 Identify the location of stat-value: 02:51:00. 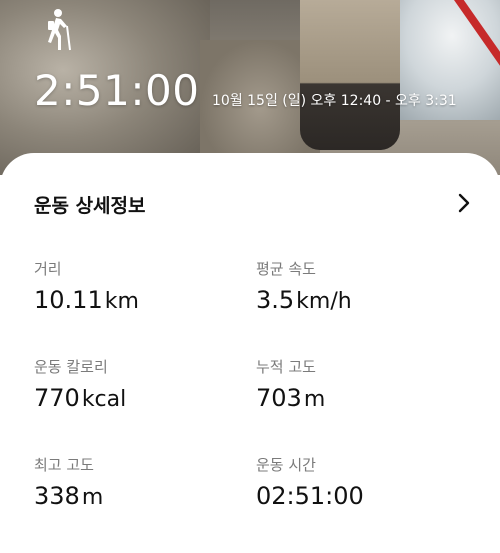
(310, 496).